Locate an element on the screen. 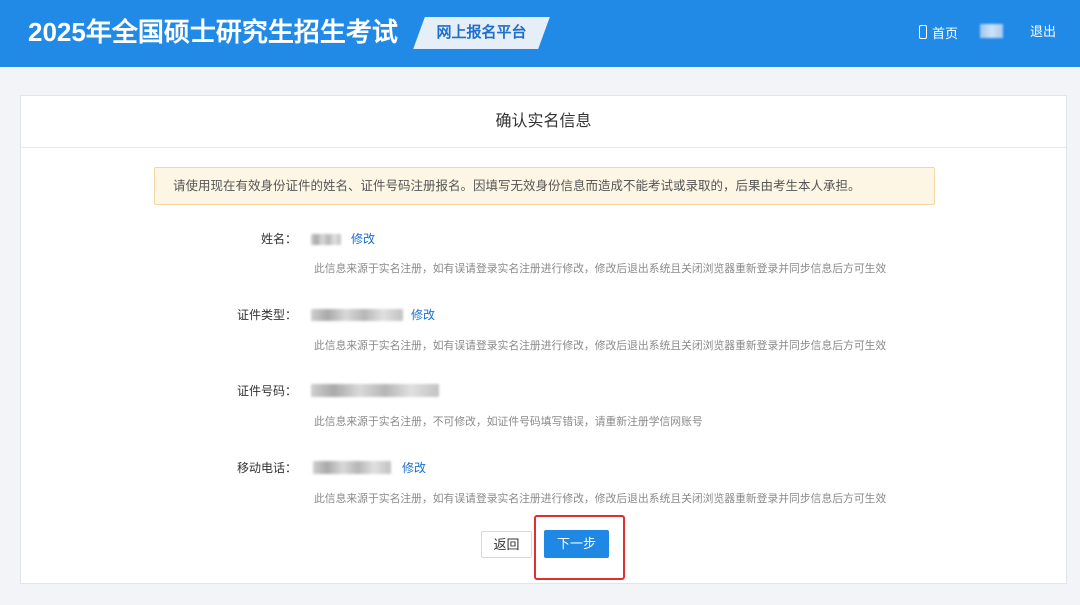 The height and width of the screenshot is (605, 1080). card-header: 确认实名信息 is located at coordinates (543, 122).